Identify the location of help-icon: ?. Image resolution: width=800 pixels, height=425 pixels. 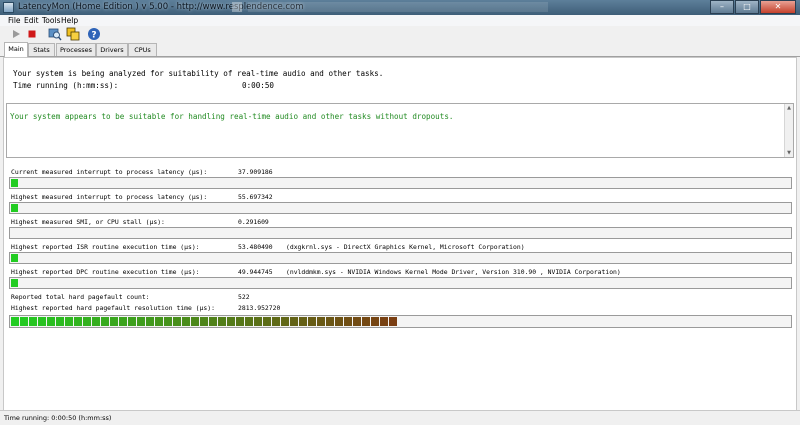
(94, 34).